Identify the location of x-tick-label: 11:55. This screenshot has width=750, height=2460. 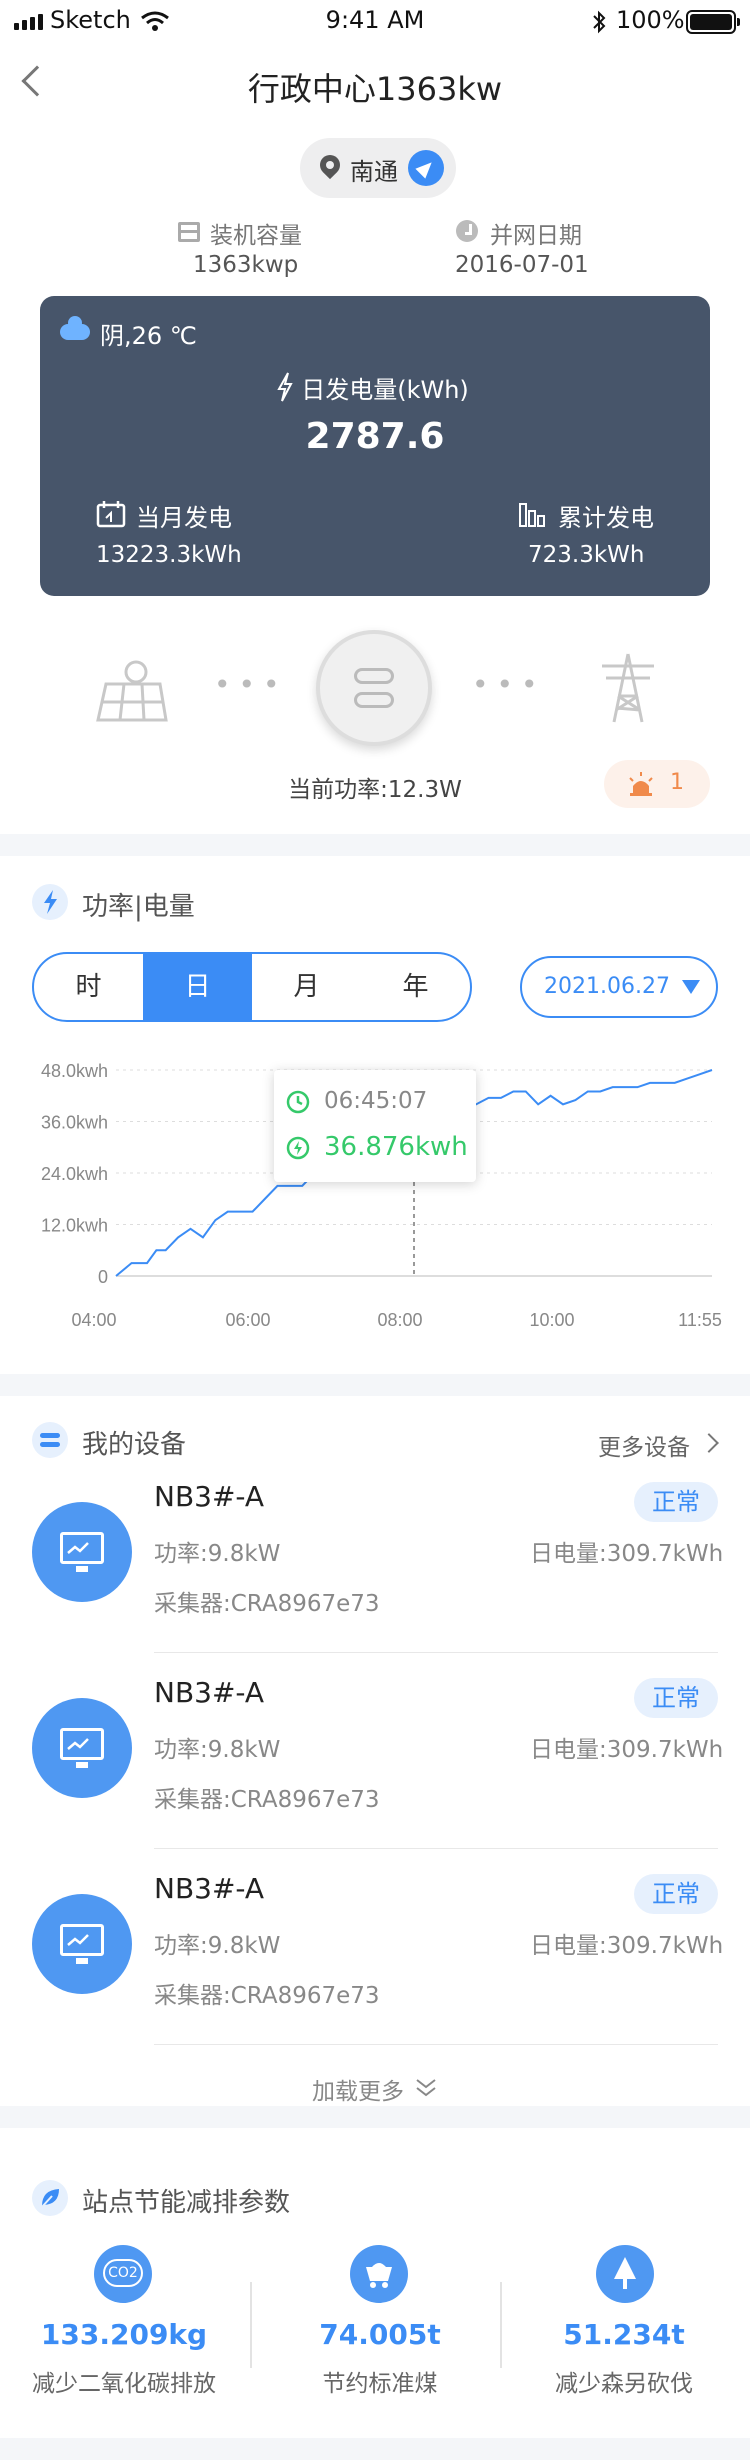
(700, 1320).